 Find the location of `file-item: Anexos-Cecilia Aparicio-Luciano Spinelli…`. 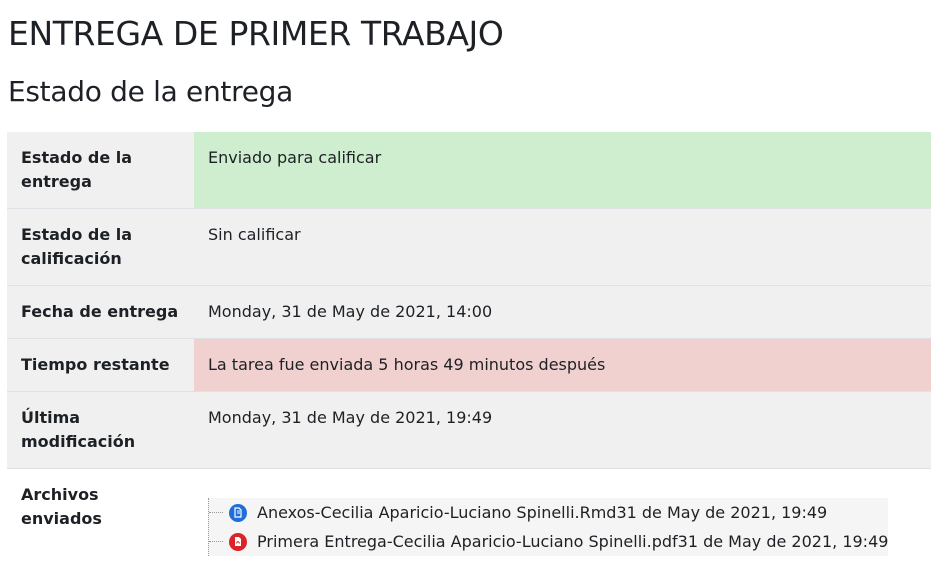

file-item: Anexos-Cecilia Aparicio-Luciano Spinelli… is located at coordinates (551, 512).